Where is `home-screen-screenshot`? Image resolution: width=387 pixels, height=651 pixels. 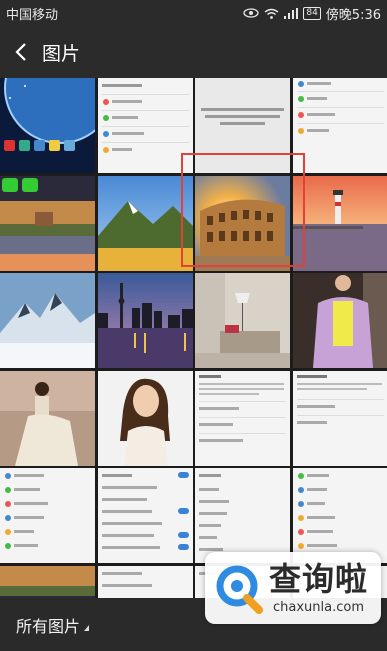
home-screen-screenshot is located at coordinates (47, 581).